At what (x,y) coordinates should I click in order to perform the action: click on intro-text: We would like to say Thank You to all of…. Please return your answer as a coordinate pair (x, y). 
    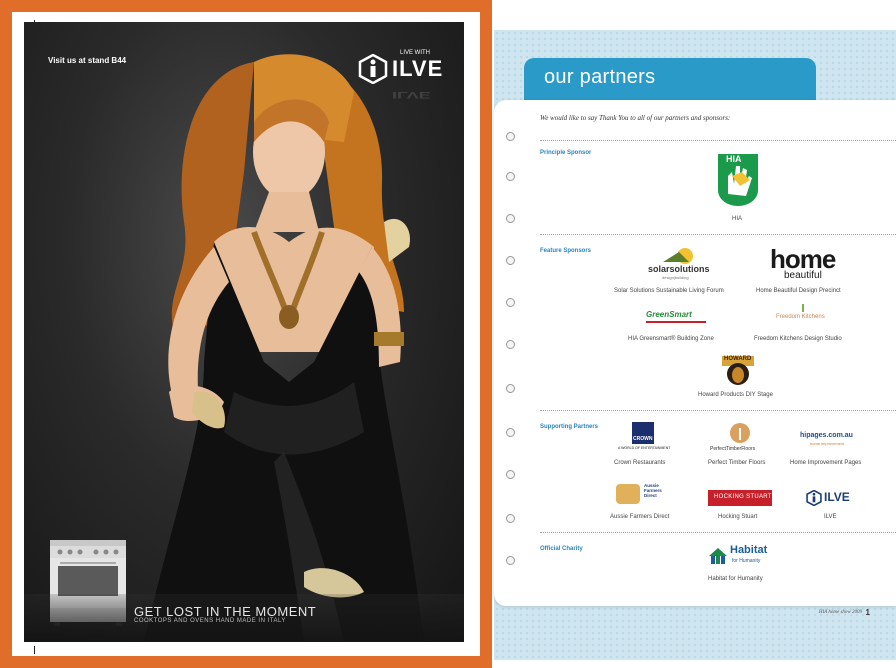
    Looking at the image, I should click on (635, 118).